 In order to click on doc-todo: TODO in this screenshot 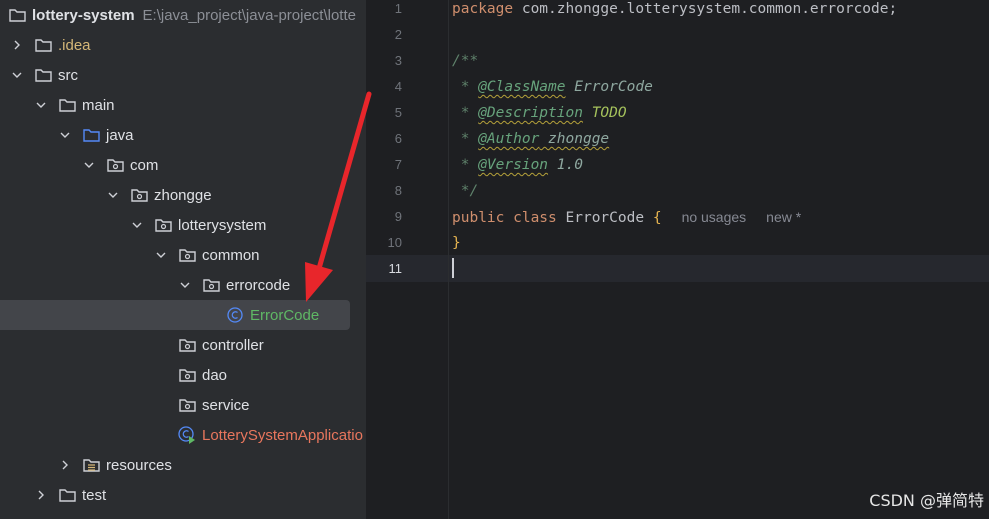, I will do `click(604, 113)`.